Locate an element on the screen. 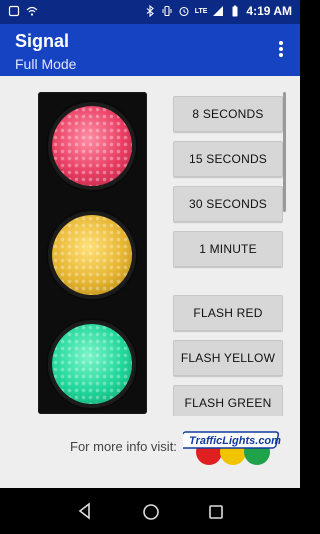 The image size is (320, 534). clock: 4:19 AM is located at coordinates (269, 11).